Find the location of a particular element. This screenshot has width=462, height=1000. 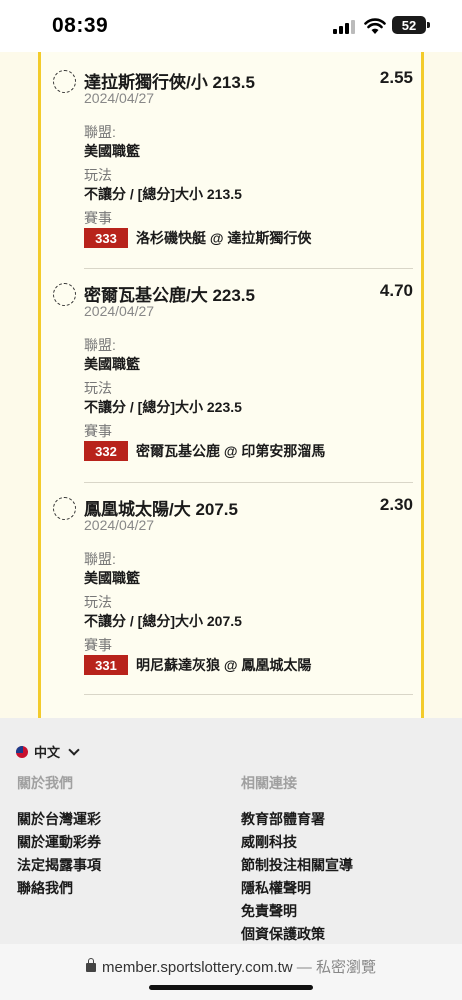

match-row: 332 密爾瓦基公鹿 @ 印第安那溜馬 is located at coordinates (204, 451).